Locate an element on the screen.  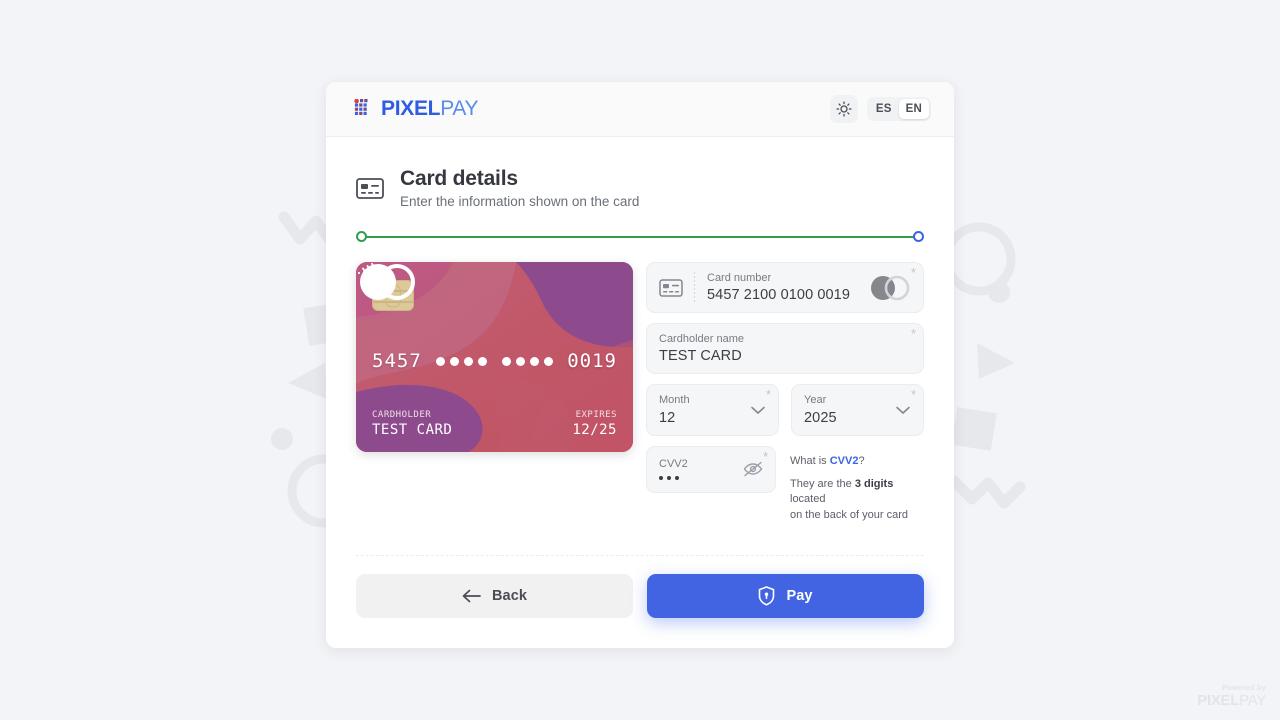
sun-icon is located at coordinates (844, 109).